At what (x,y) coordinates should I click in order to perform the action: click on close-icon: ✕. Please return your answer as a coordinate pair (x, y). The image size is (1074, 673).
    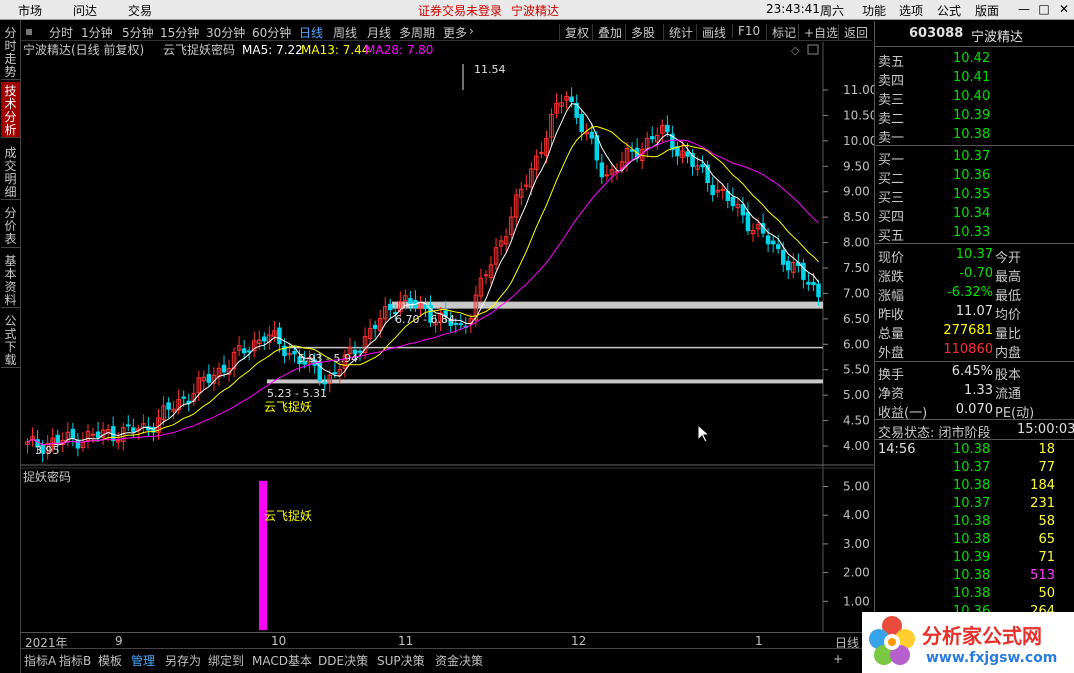
    Looking at the image, I should click on (1062, 9).